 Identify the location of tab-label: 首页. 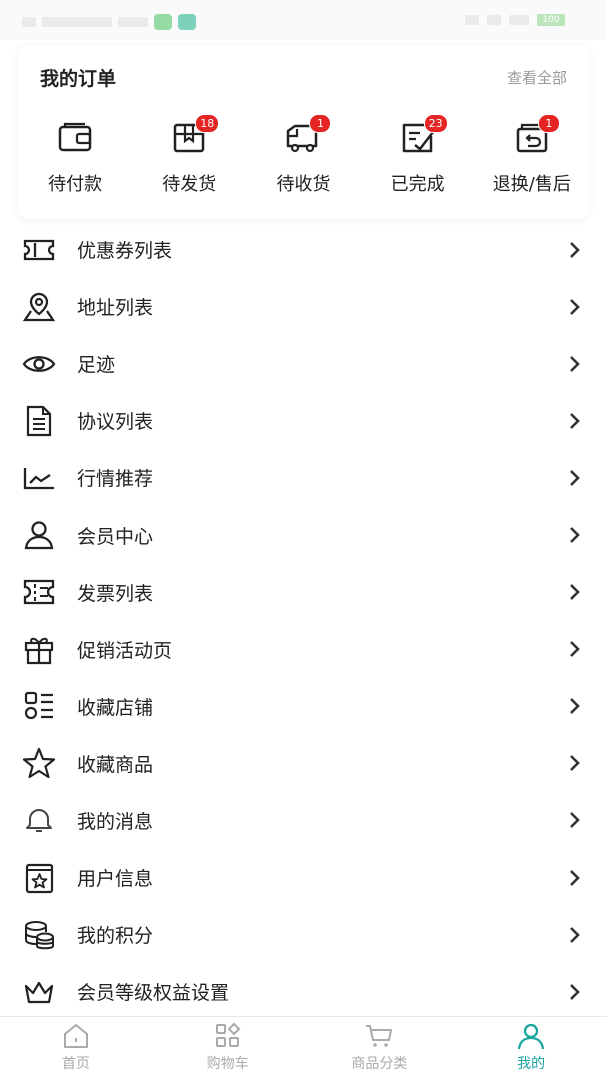
(75, 1064).